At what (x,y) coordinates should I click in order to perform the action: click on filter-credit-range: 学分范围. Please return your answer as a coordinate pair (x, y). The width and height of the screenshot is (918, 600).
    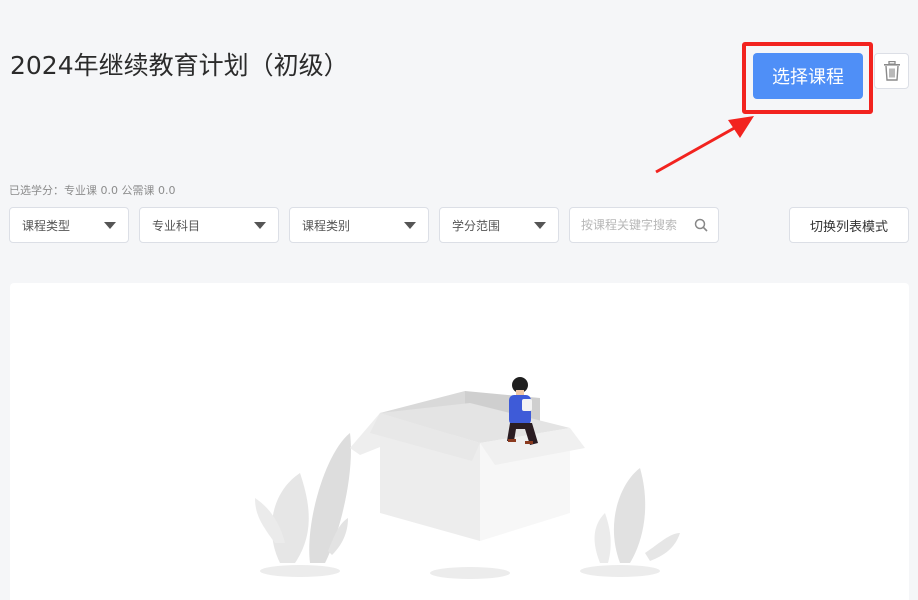
    Looking at the image, I should click on (499, 225).